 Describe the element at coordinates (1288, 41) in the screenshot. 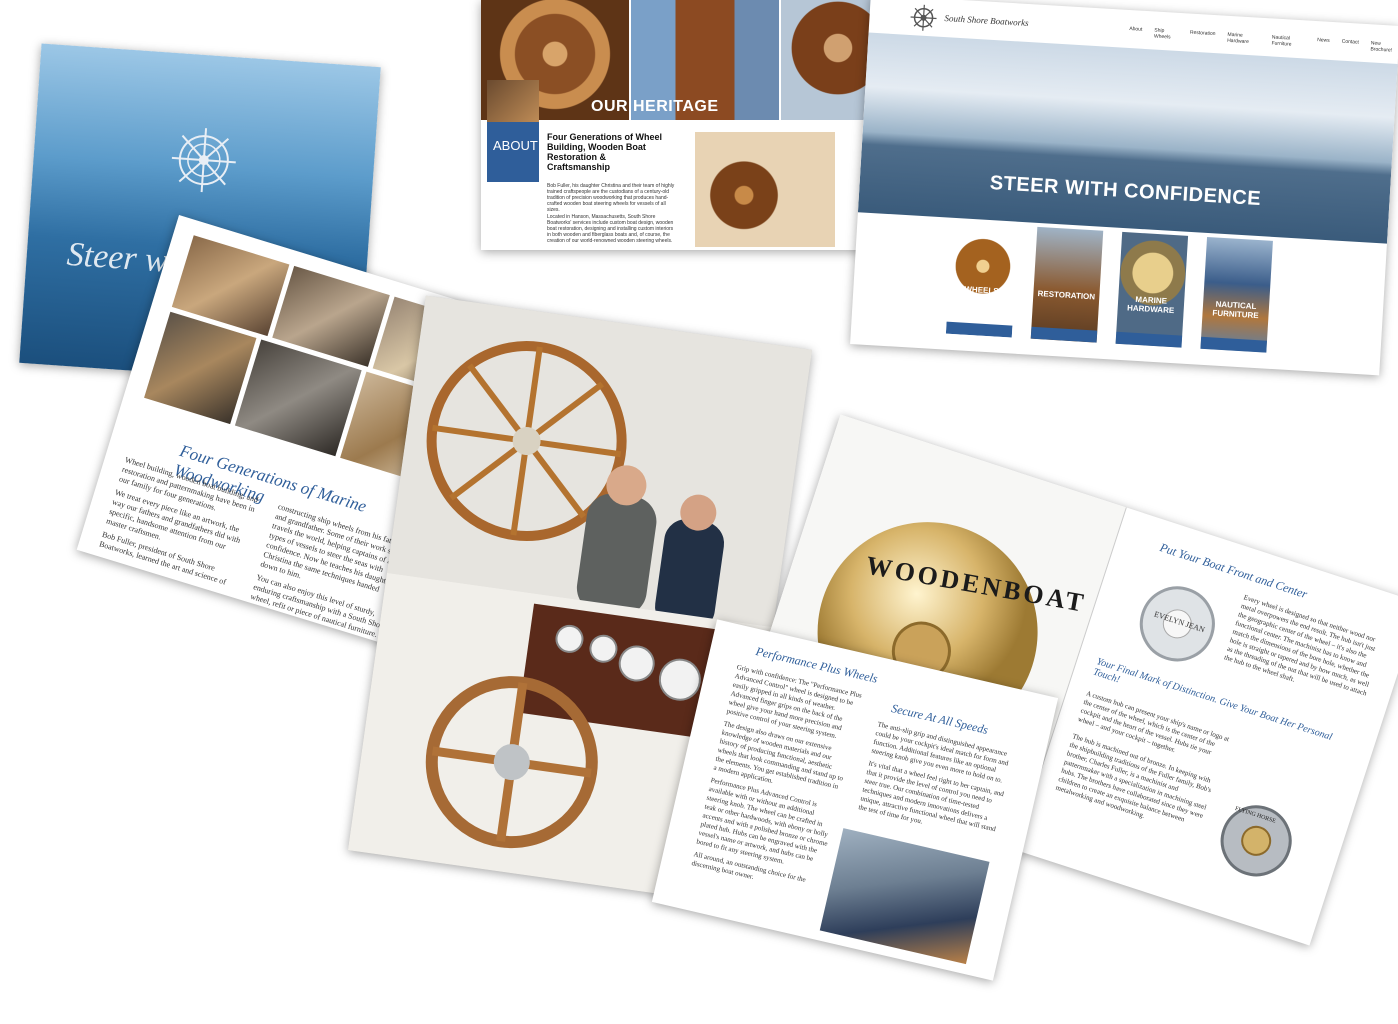

I see `nav-nautical-furniture: Nautical Furniture` at that location.